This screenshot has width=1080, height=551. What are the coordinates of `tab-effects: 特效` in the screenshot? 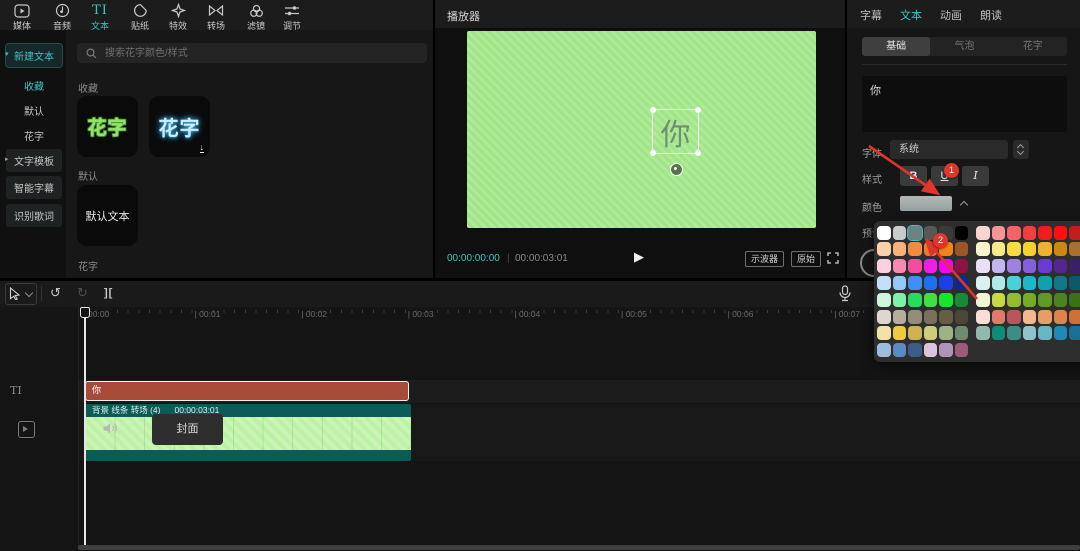 It's located at (178, 17).